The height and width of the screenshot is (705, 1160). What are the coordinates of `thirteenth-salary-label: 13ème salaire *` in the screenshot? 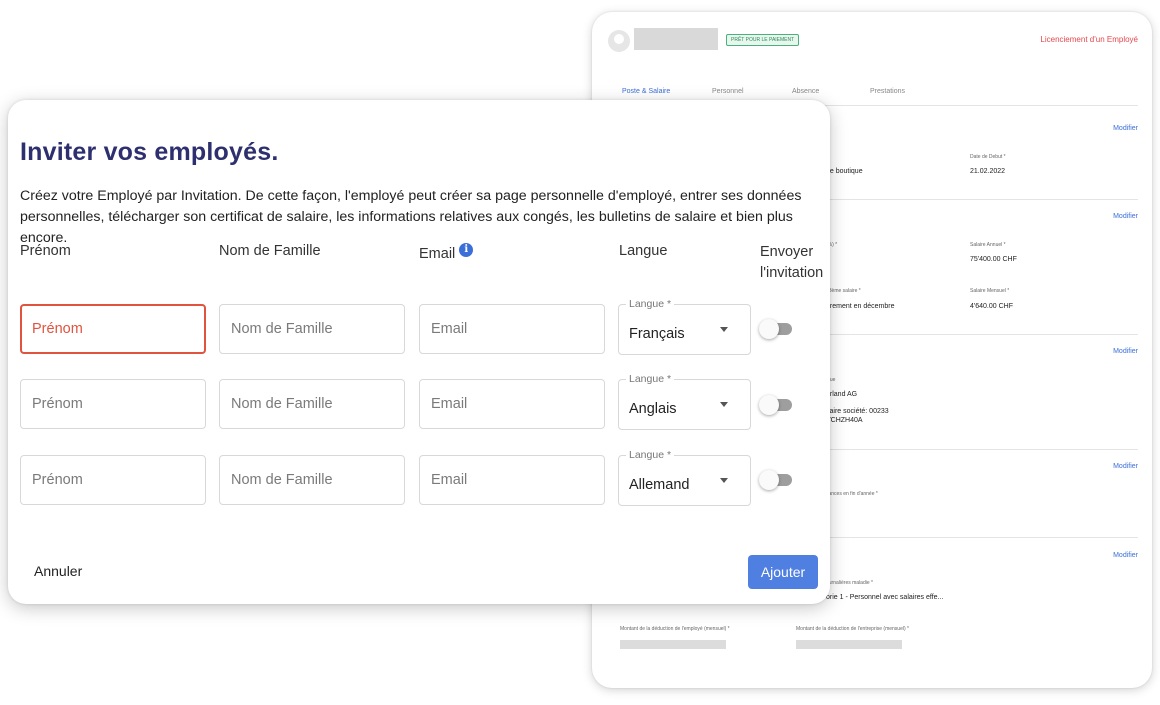 It's located at (843, 291).